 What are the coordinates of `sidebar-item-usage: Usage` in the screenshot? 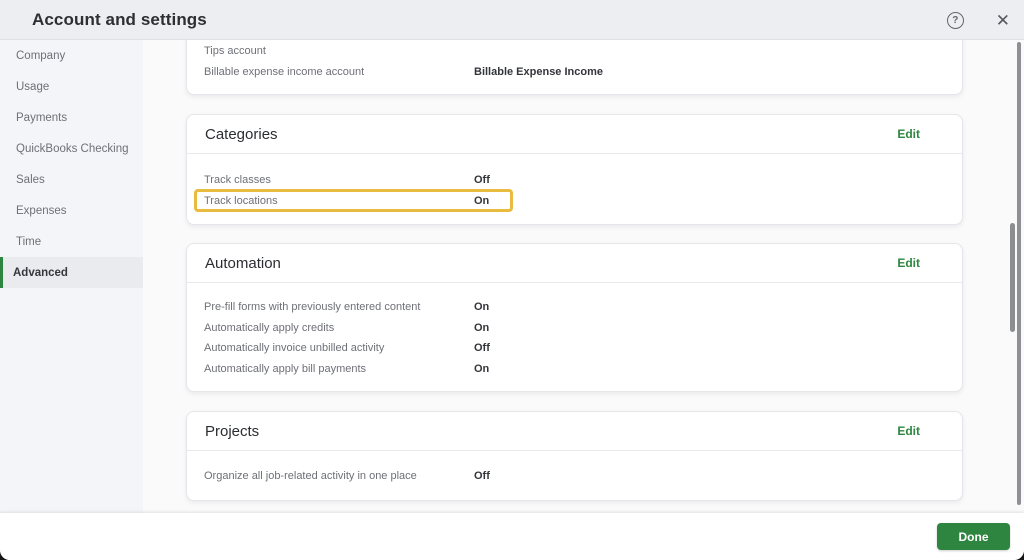 It's located at (71, 86).